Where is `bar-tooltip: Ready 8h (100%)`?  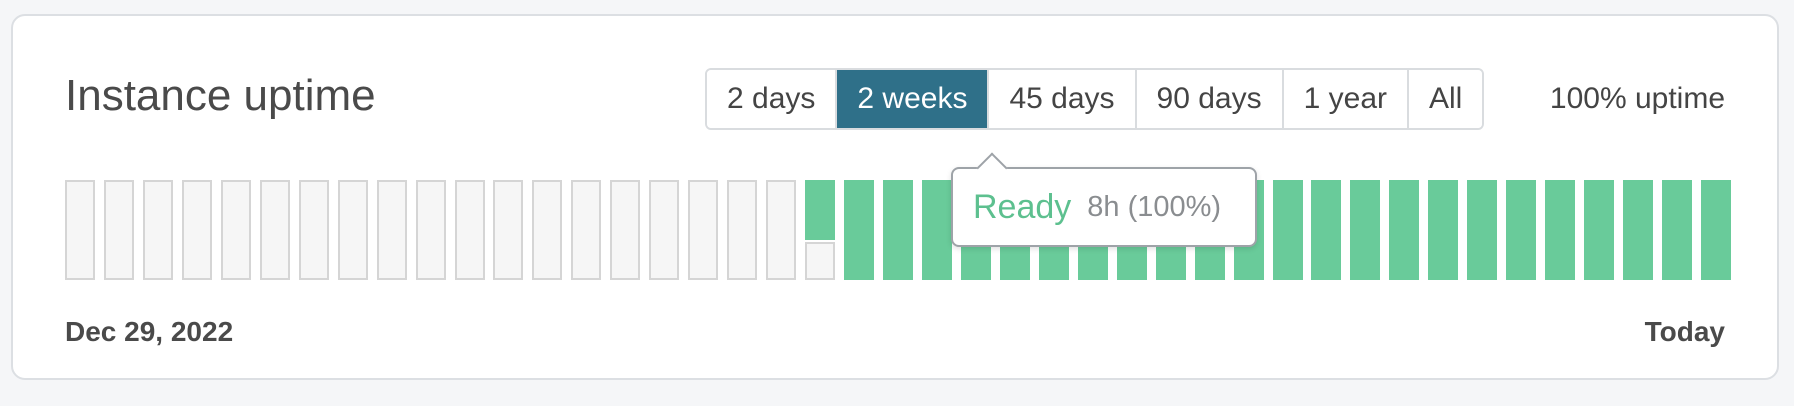
bar-tooltip: Ready 8h (100%) is located at coordinates (1104, 199).